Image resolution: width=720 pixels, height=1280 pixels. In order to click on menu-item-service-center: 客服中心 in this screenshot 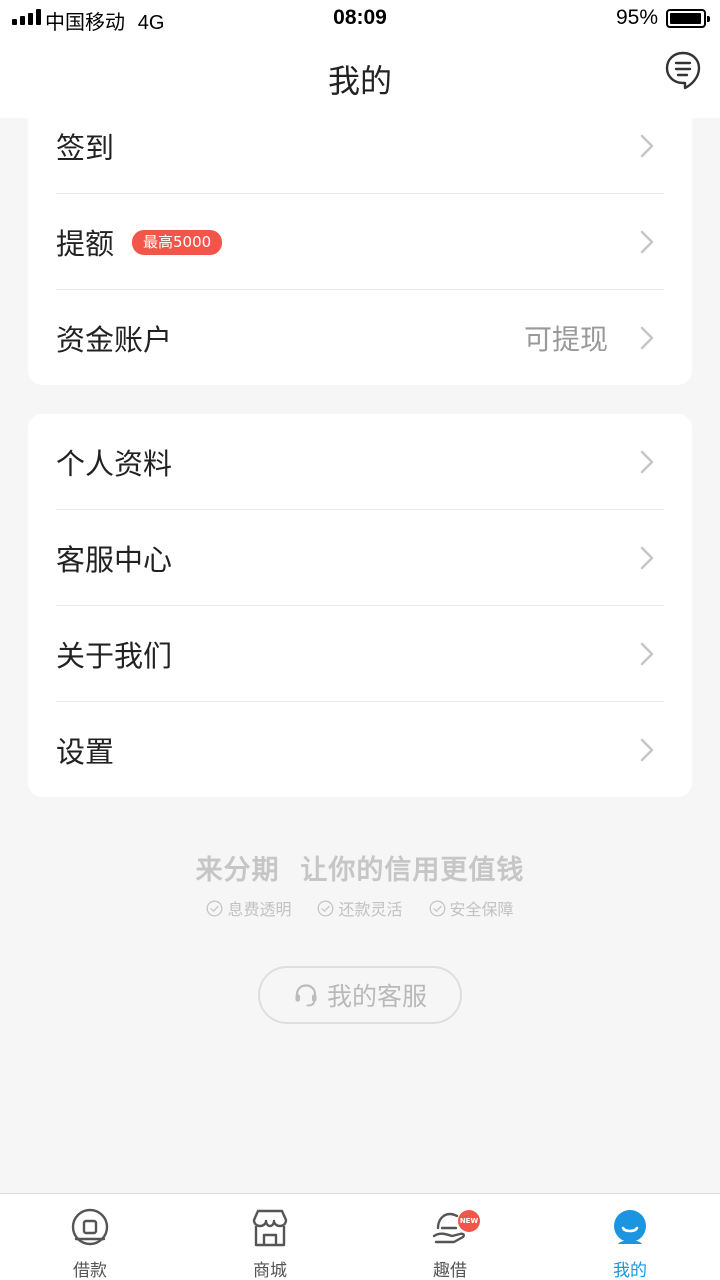, I will do `click(360, 558)`.